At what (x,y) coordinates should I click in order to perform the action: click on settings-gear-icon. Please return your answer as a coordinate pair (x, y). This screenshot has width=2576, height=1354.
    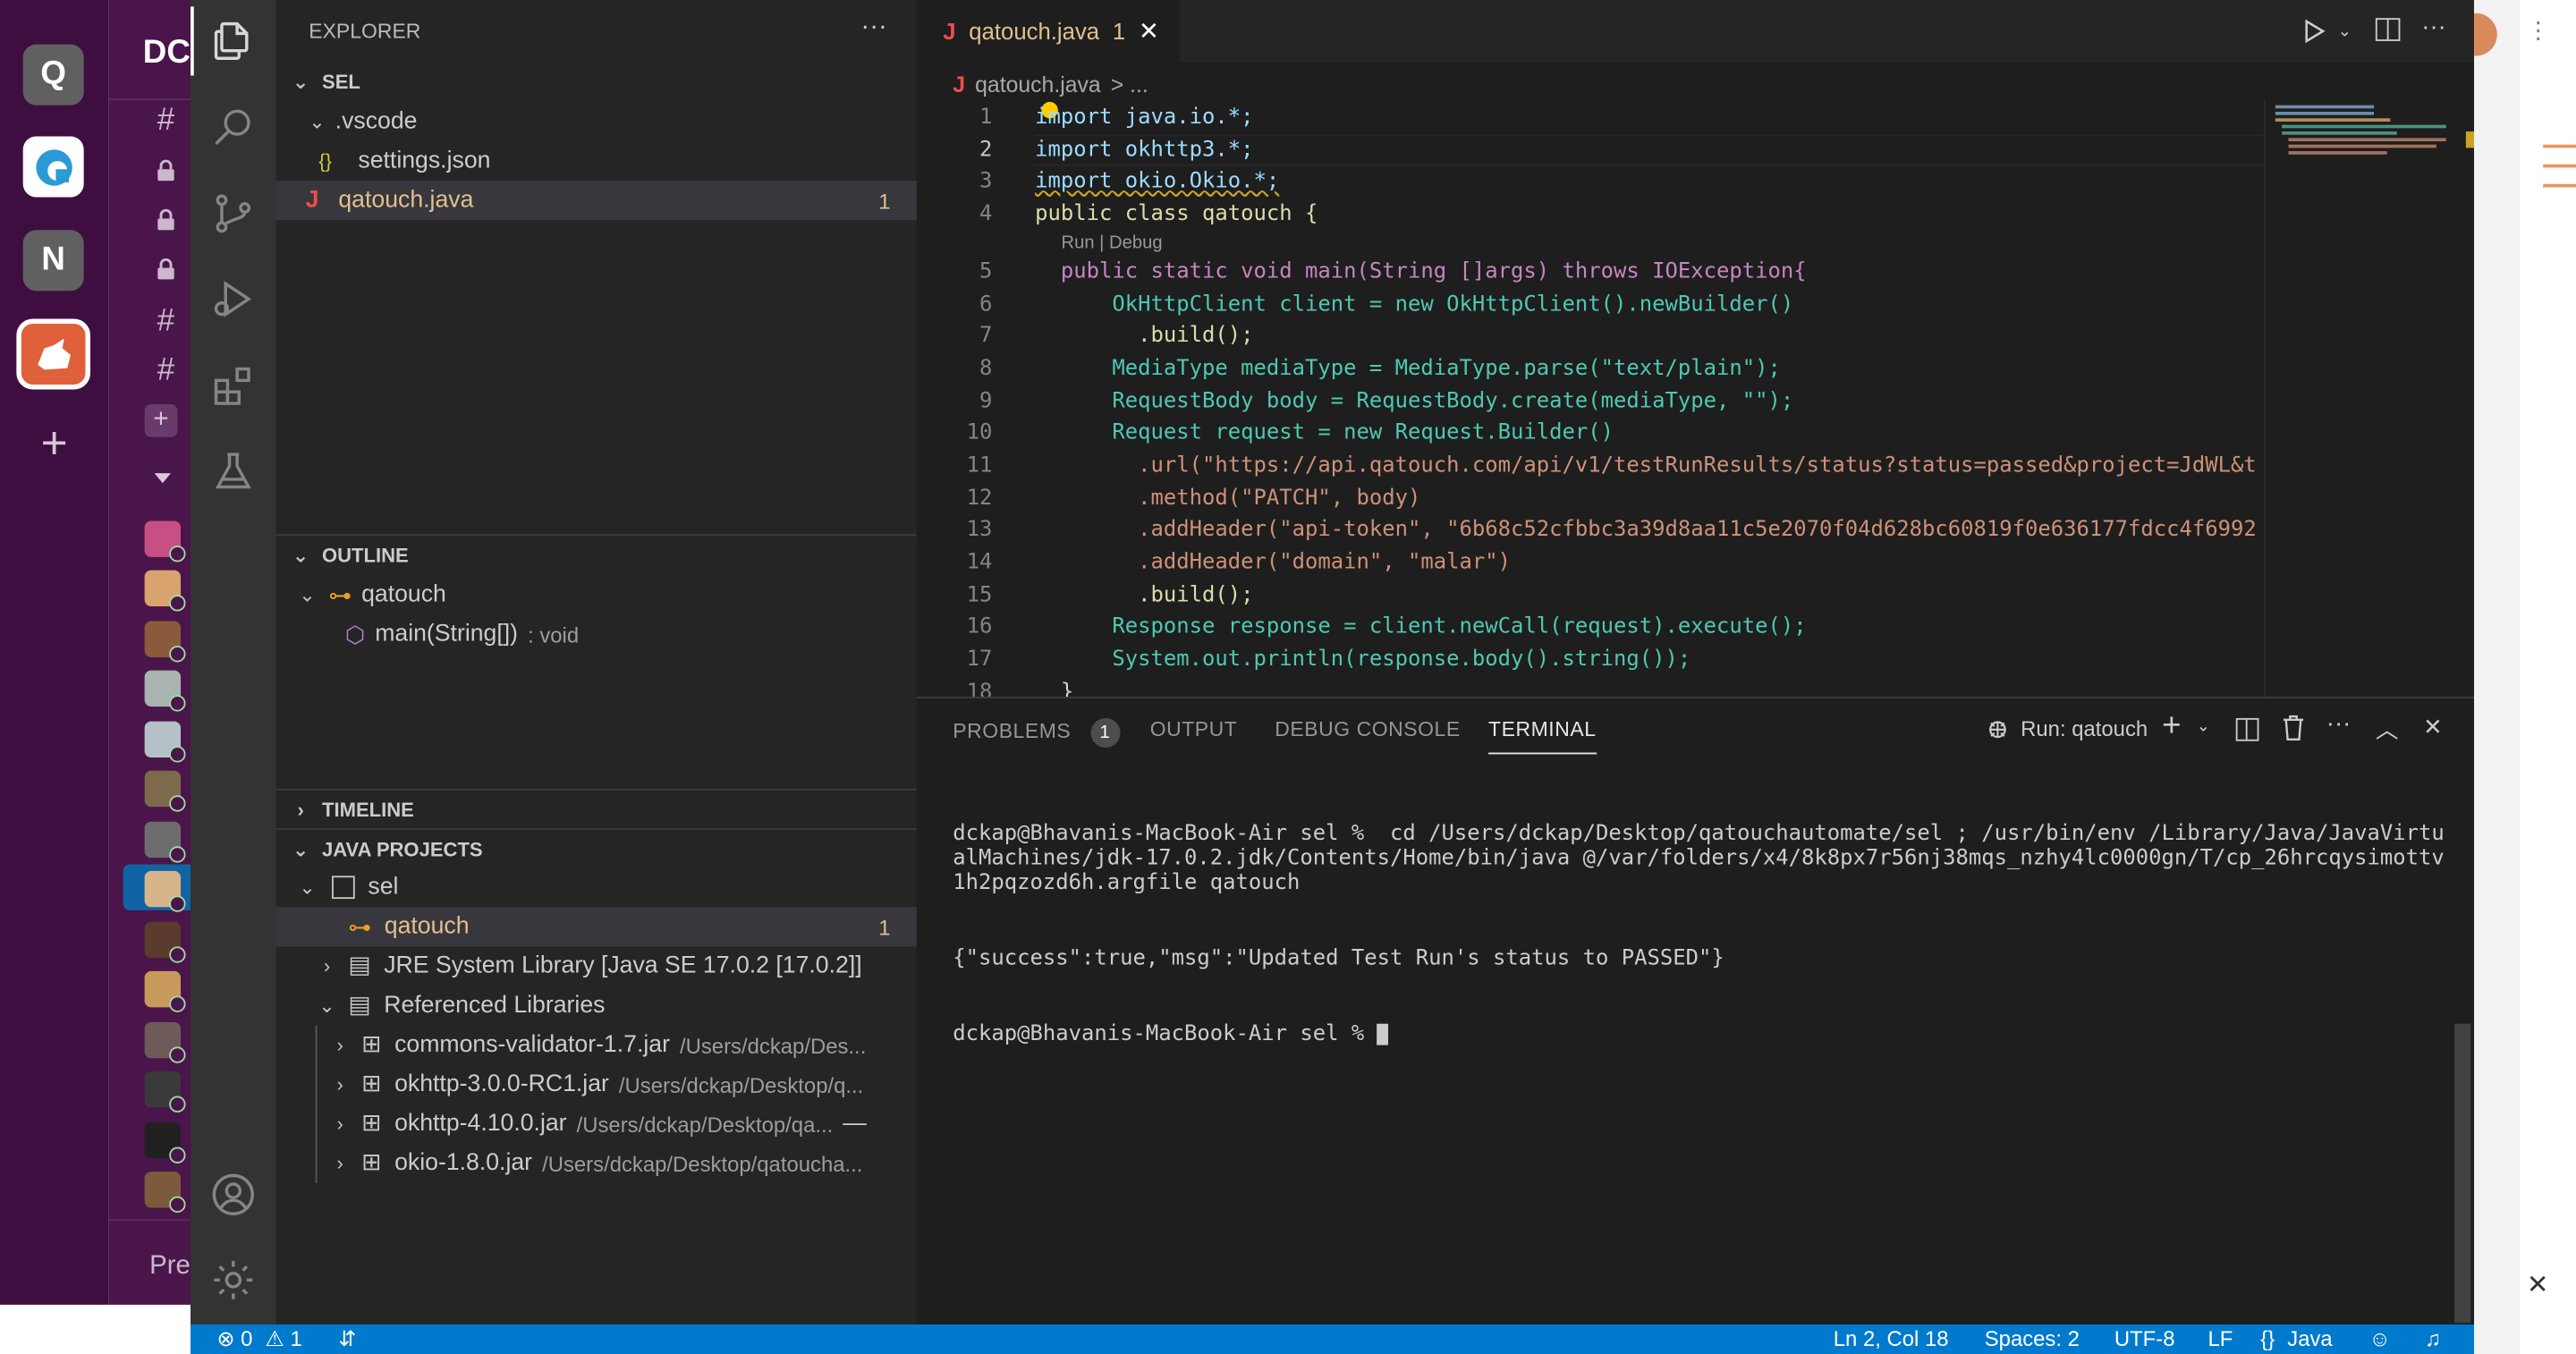
    Looking at the image, I should click on (233, 1280).